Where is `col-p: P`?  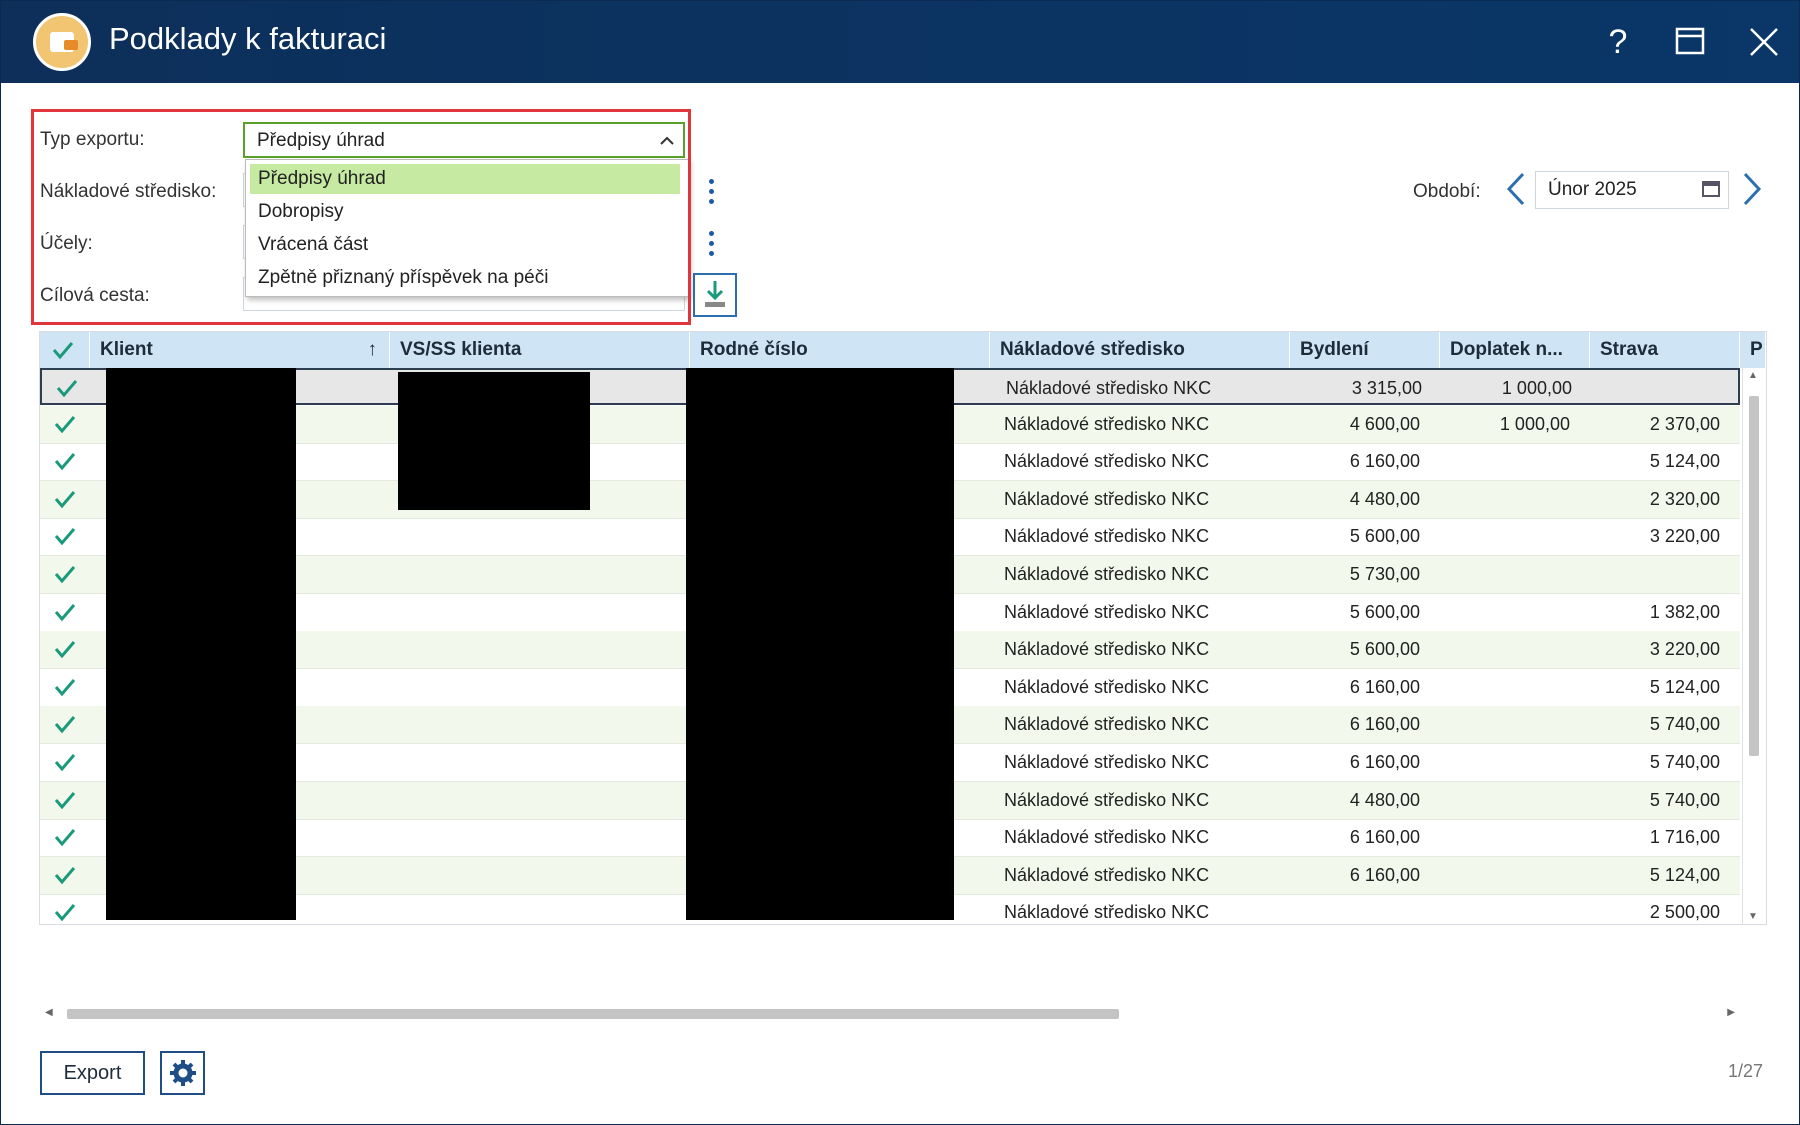
col-p: P is located at coordinates (1753, 350).